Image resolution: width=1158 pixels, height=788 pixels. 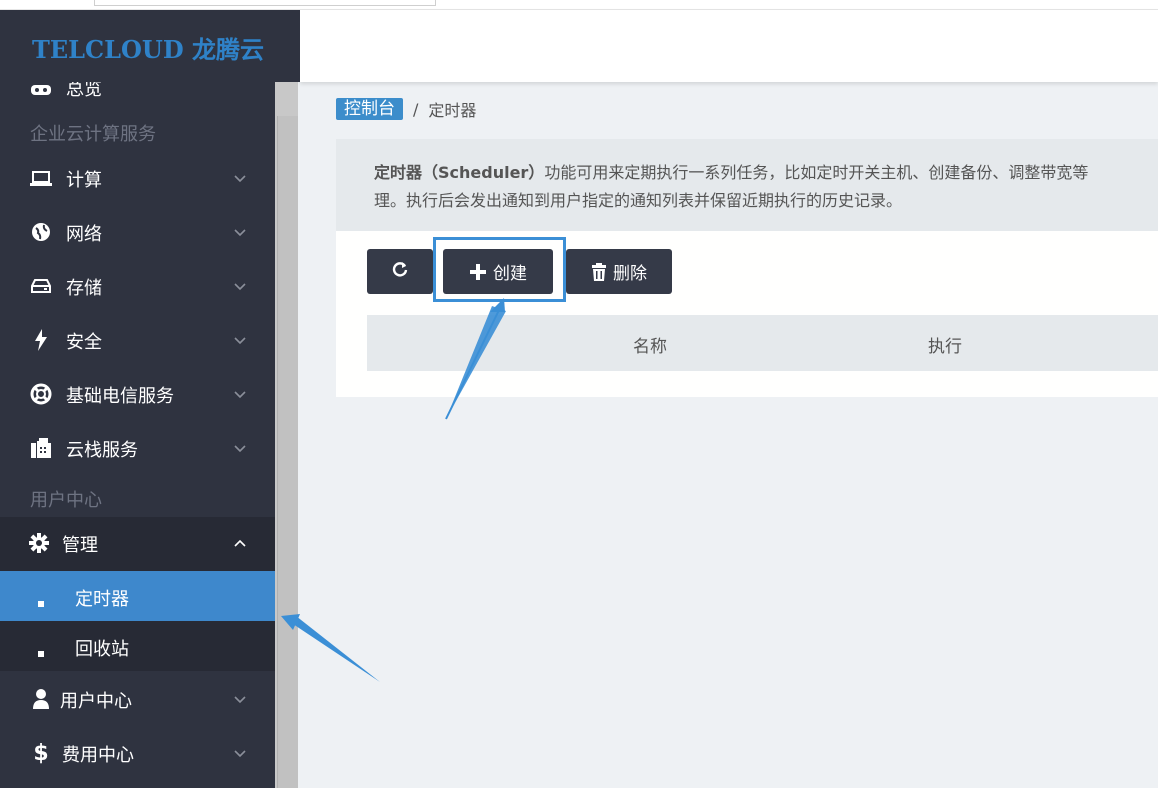 What do you see at coordinates (459, 172) in the screenshot?
I see `description-title: 定时器（Scheduler）` at bounding box center [459, 172].